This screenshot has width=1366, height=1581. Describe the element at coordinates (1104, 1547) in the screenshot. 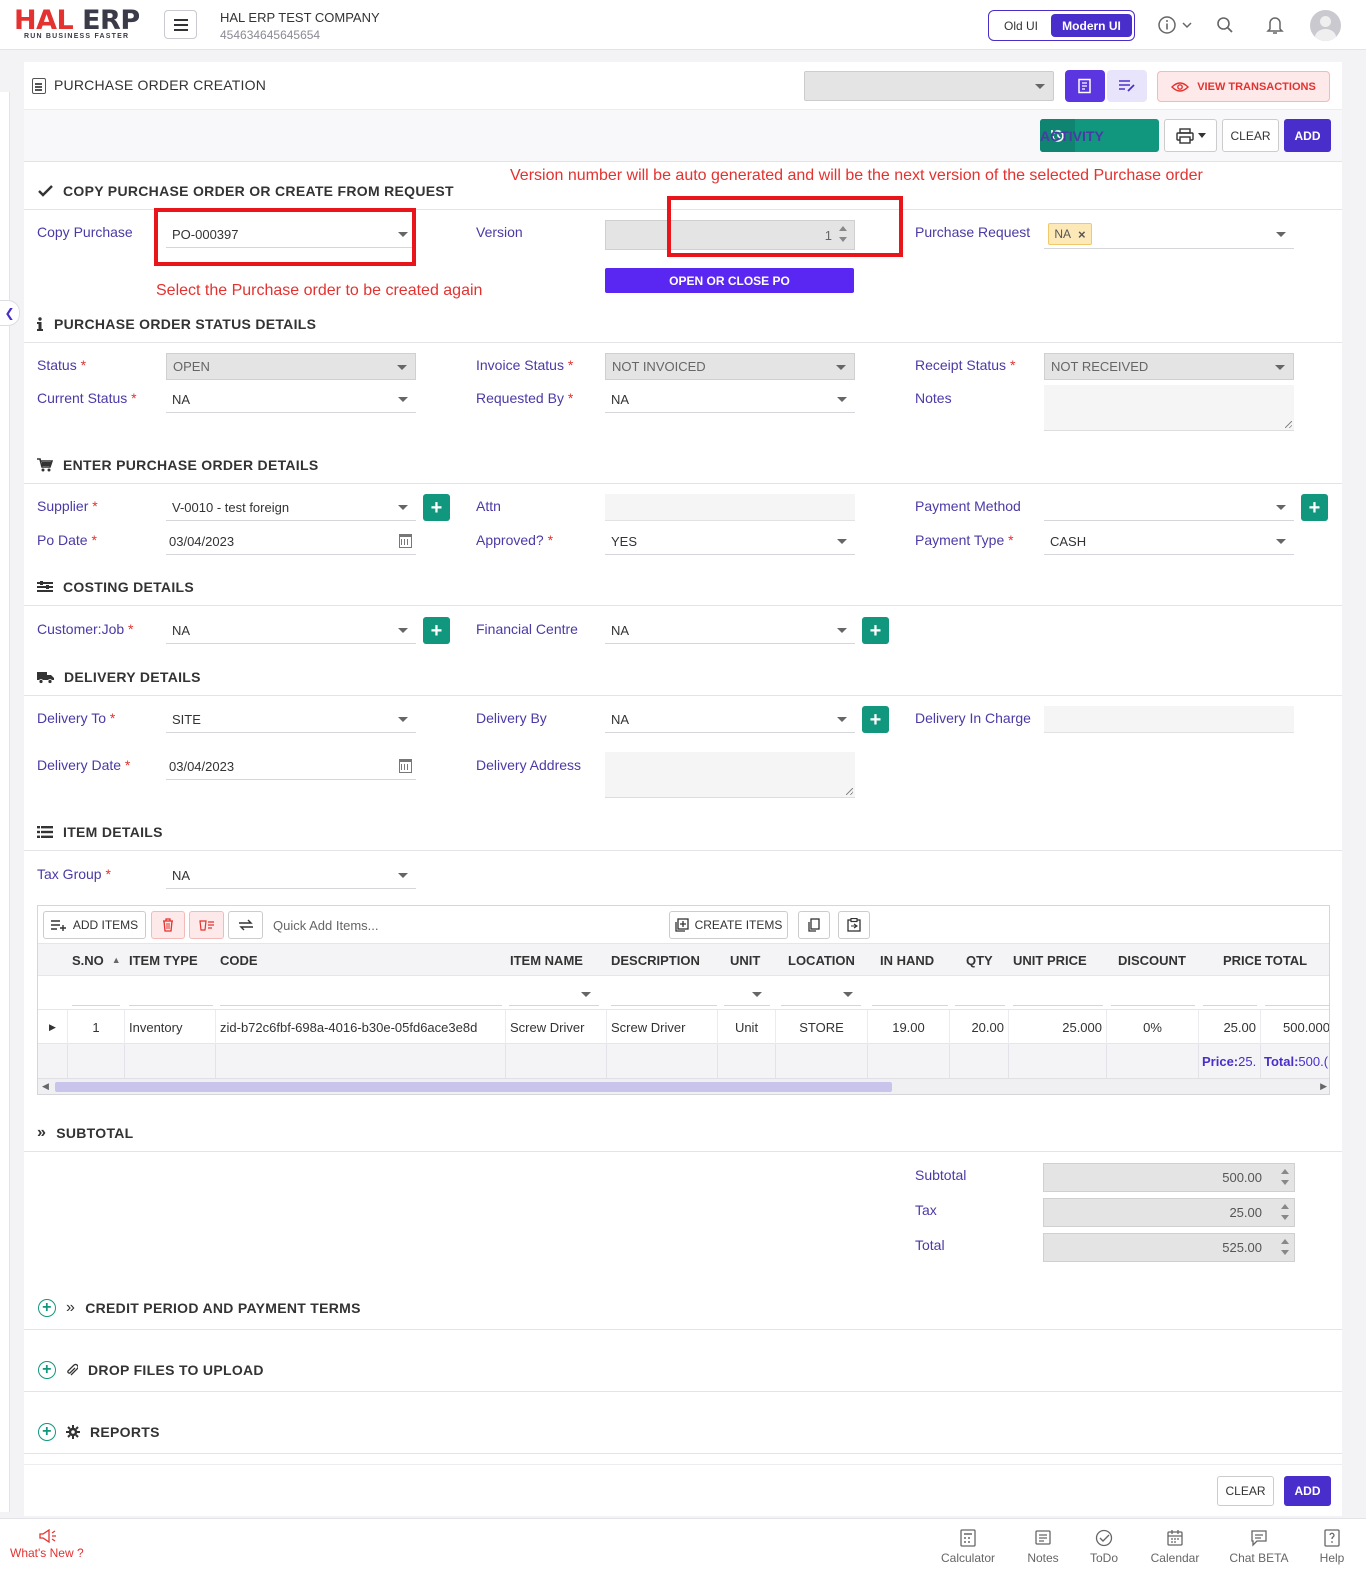

I see `todo-shortcut: ToDo` at that location.